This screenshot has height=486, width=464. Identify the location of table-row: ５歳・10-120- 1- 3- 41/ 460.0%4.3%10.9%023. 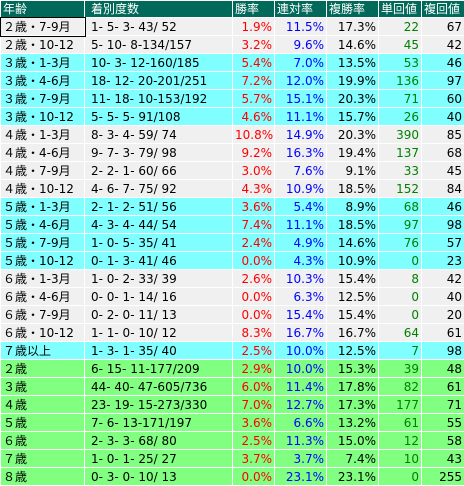
(232, 261).